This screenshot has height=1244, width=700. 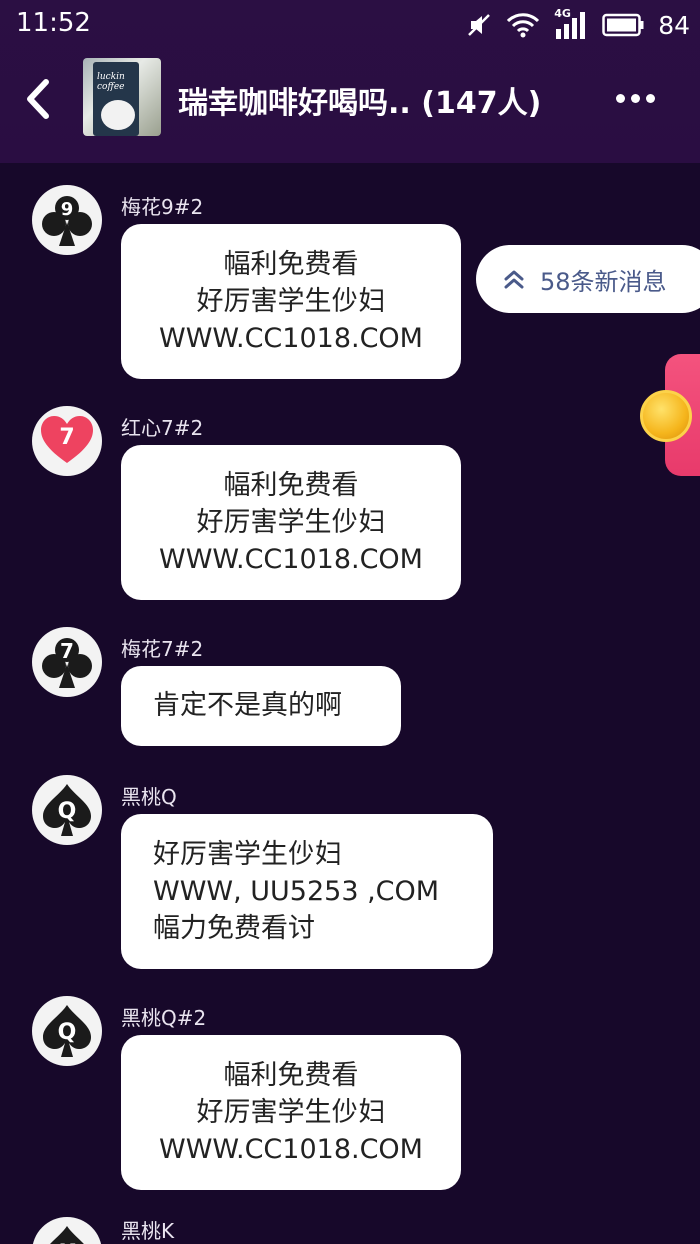 I want to click on avatar-label: 9, so click(x=67, y=209).